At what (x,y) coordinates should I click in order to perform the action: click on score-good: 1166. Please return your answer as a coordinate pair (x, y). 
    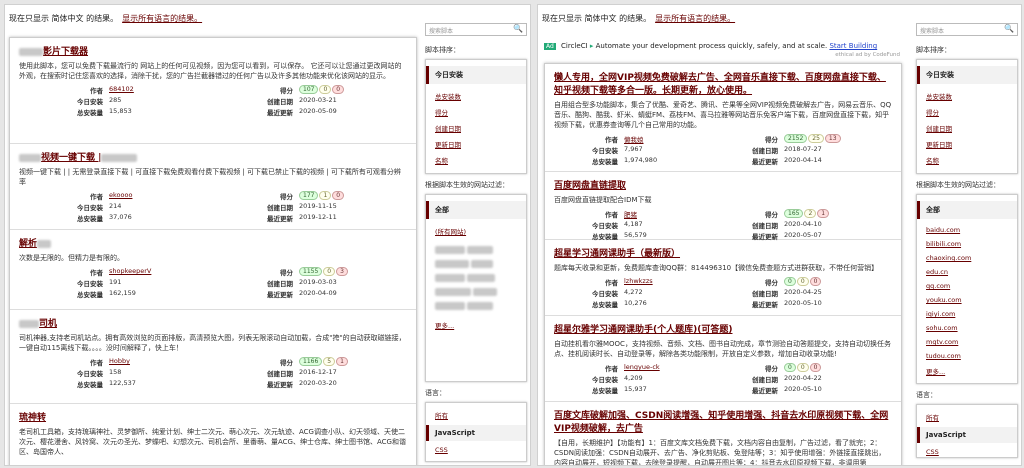
    Looking at the image, I should click on (311, 361).